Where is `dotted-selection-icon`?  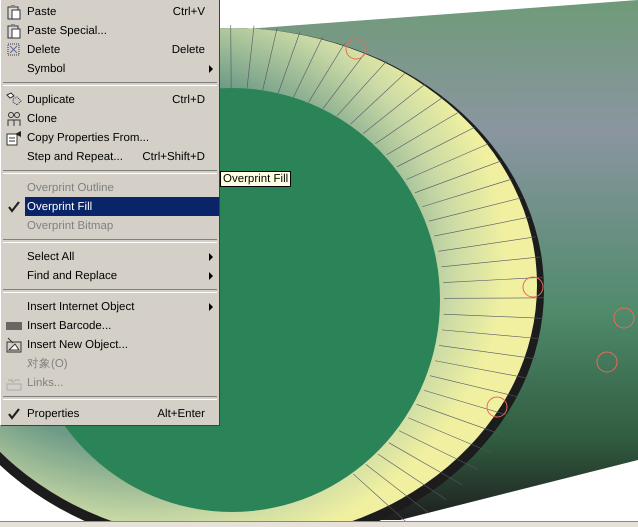 dotted-selection-icon is located at coordinates (14, 50).